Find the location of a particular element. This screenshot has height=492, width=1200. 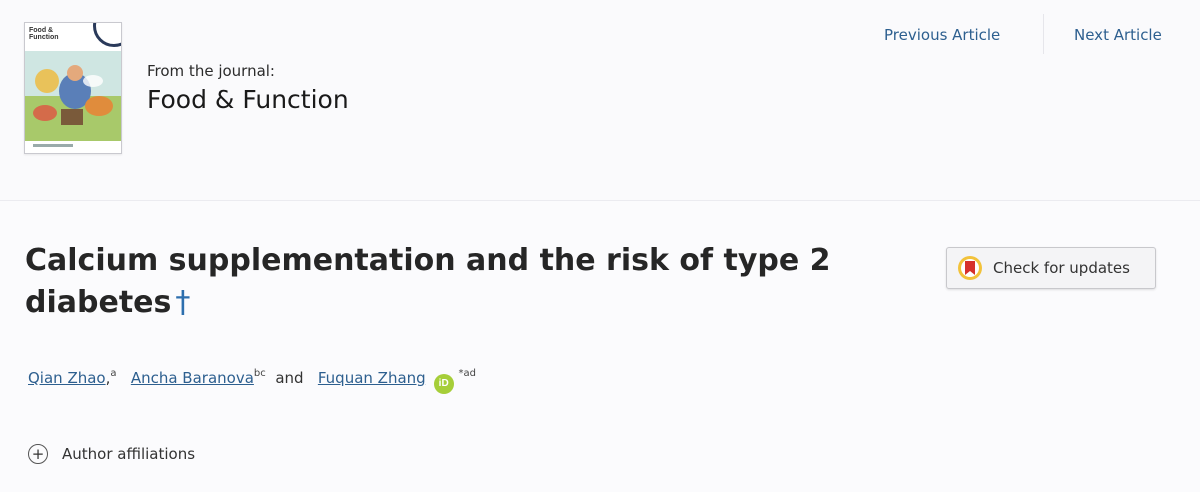

from-journal-label: From the journal: is located at coordinates (211, 71).